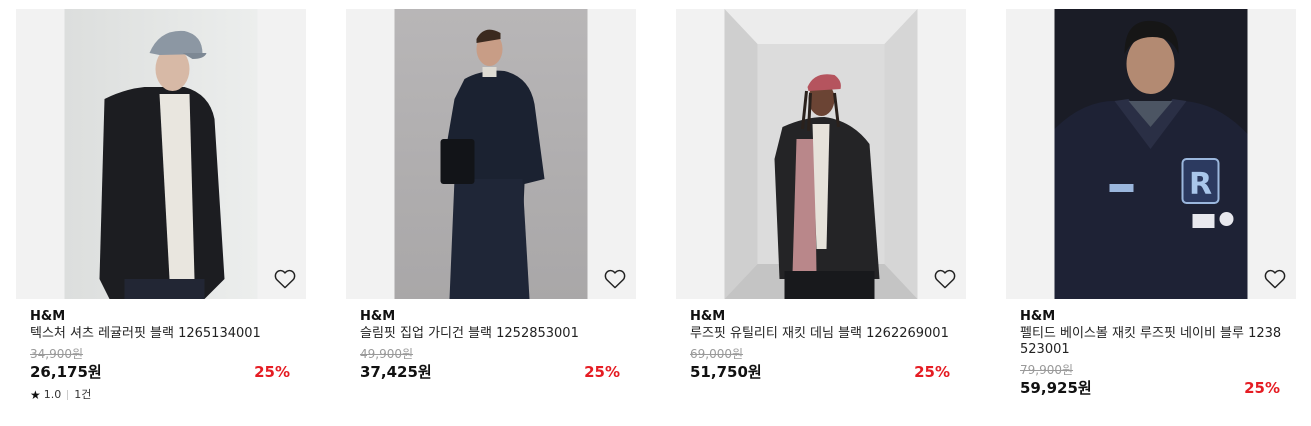 Image resolution: width=1311 pixels, height=426 pixels. I want to click on rating-value: 1.0, so click(52, 394).